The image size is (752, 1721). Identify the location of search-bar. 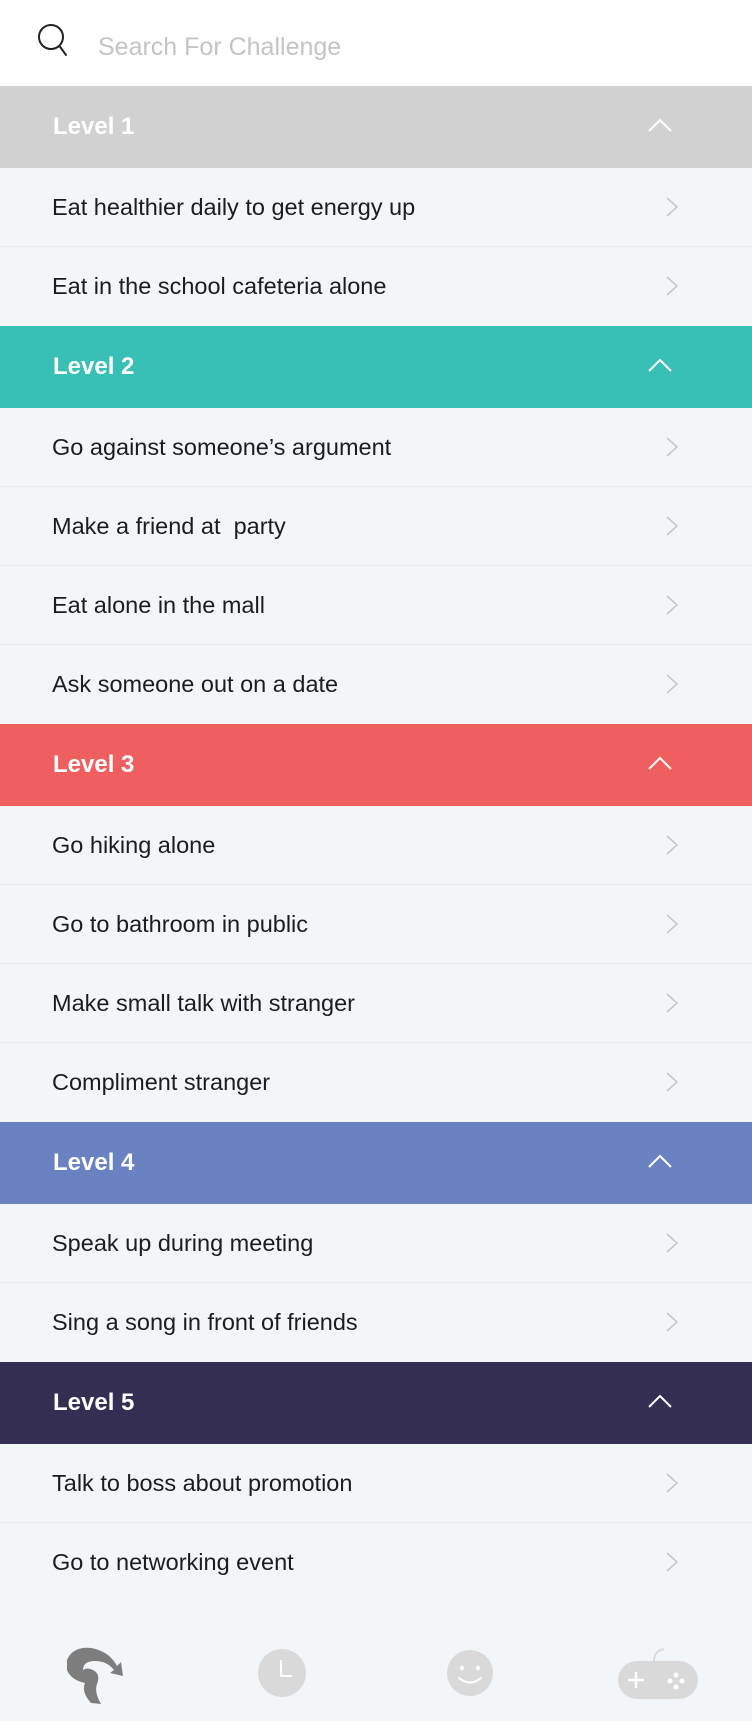
(376, 43).